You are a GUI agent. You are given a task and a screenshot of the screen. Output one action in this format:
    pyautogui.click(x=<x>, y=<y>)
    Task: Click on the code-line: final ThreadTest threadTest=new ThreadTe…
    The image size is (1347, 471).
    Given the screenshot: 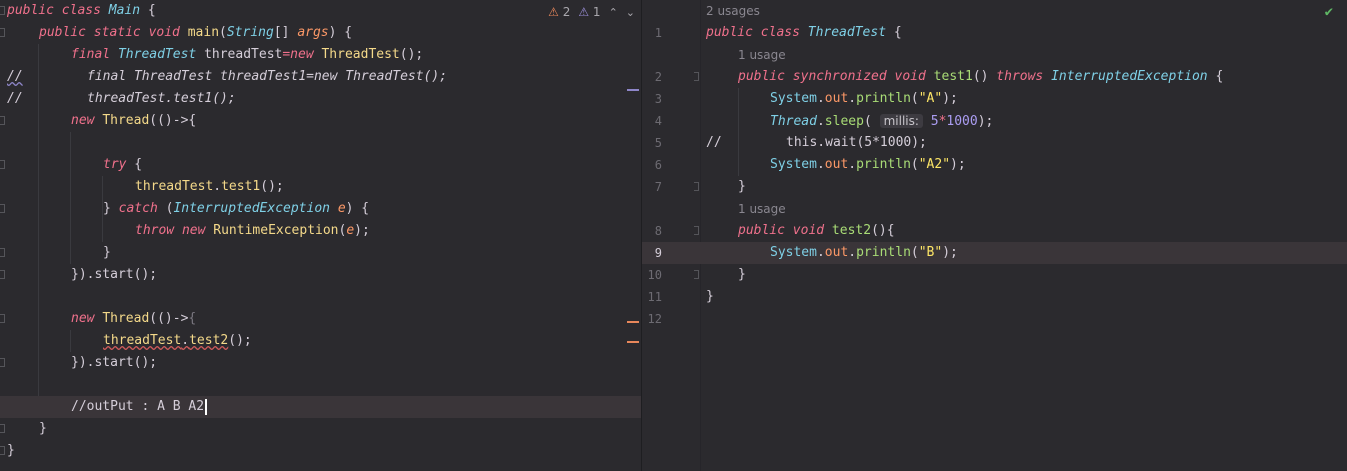 What is the action you would take?
    pyautogui.click(x=320, y=55)
    